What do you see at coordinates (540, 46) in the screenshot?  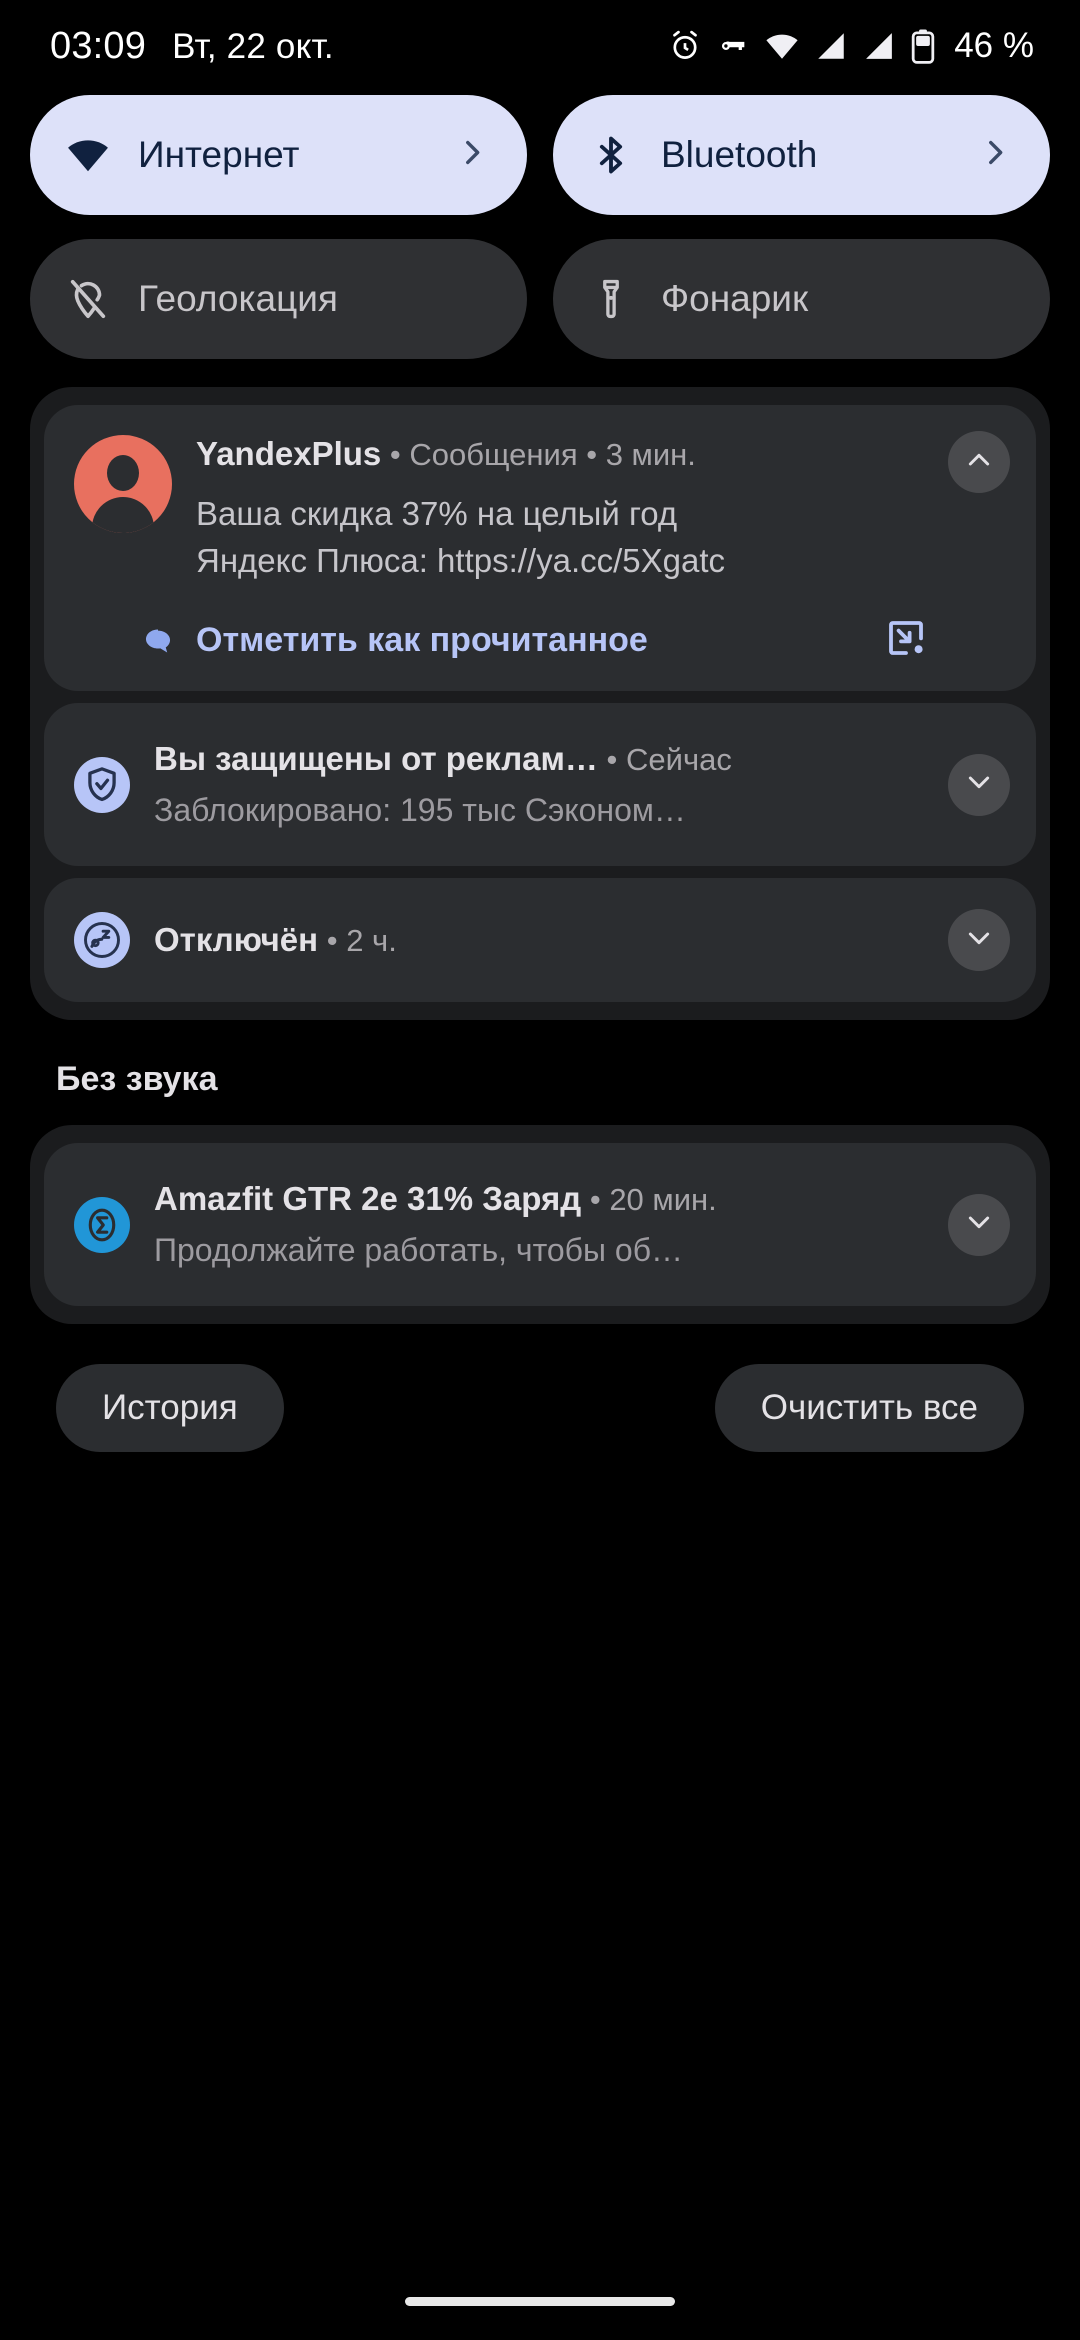 I see `status-bar: 03:09 Вт, 22 окт. 46 %` at bounding box center [540, 46].